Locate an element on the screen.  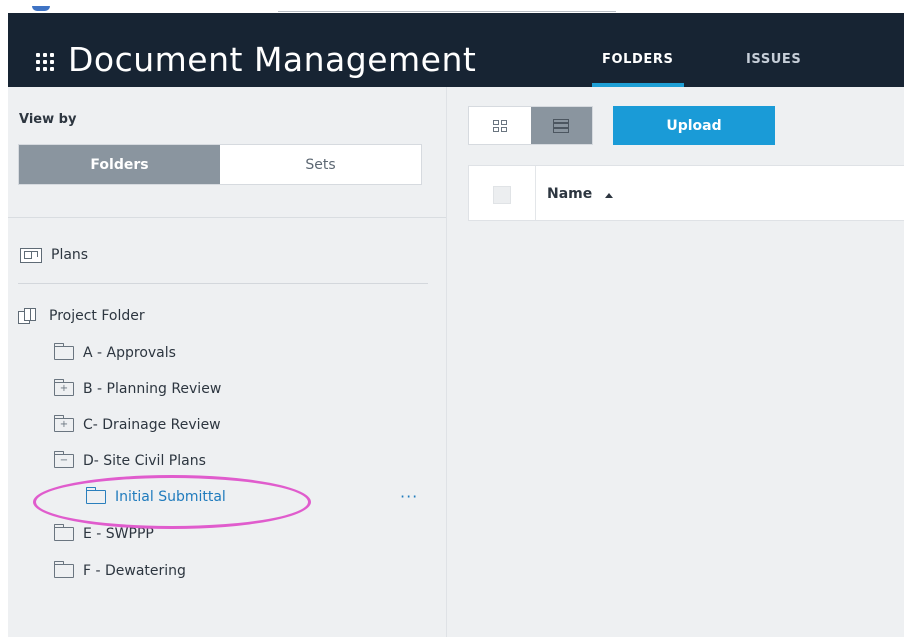
grid-view-icon is located at coordinates (499, 125).